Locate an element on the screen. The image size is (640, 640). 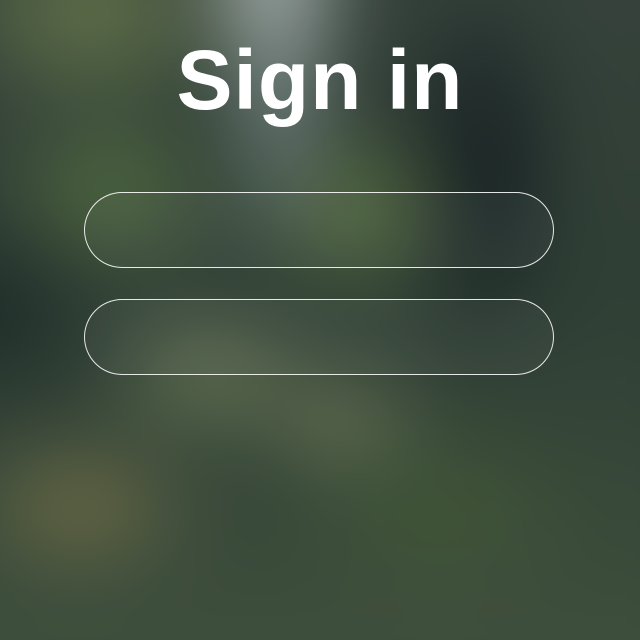
first-input is located at coordinates (319, 230).